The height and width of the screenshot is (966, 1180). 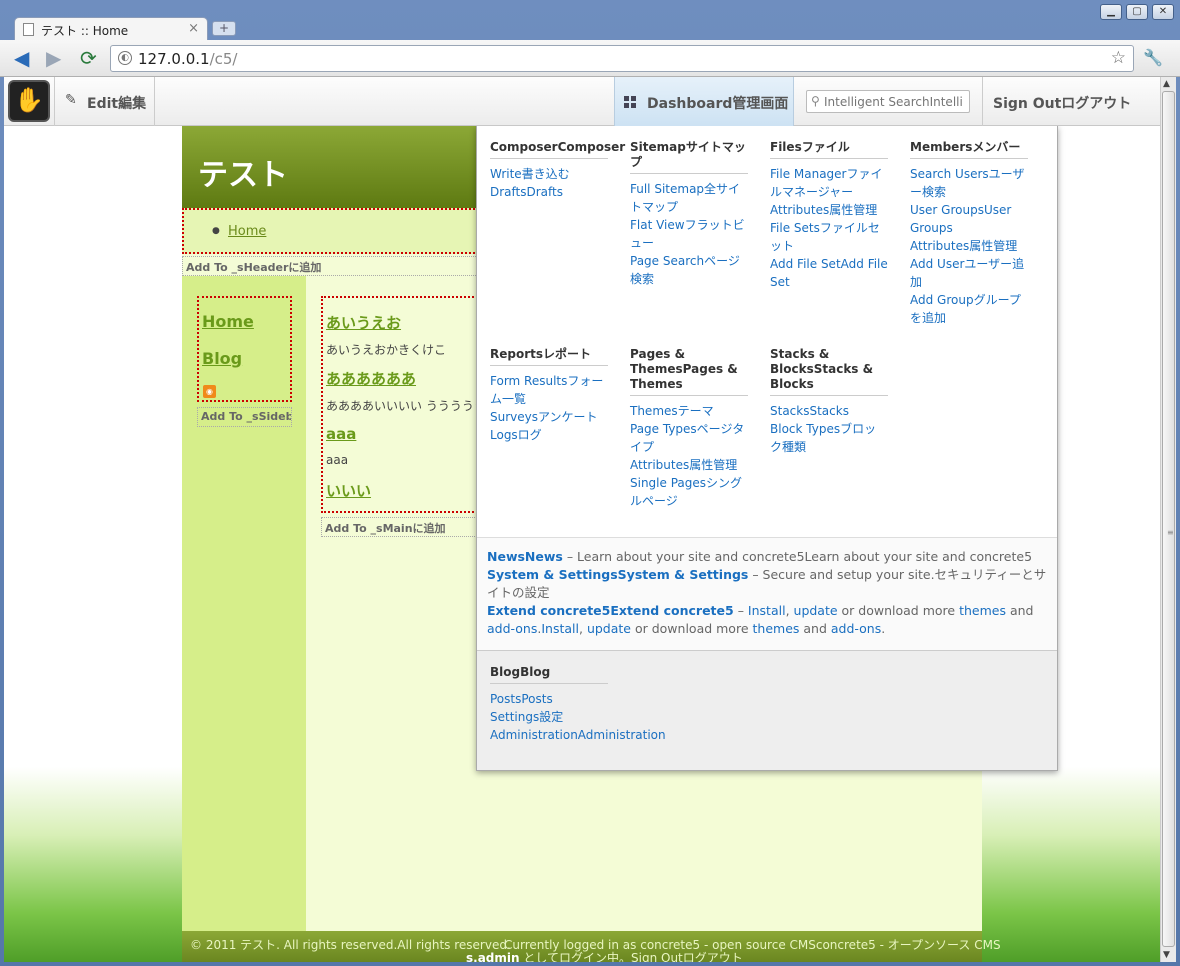 I want to click on dash-link: StacksStacks, so click(x=829, y=411).